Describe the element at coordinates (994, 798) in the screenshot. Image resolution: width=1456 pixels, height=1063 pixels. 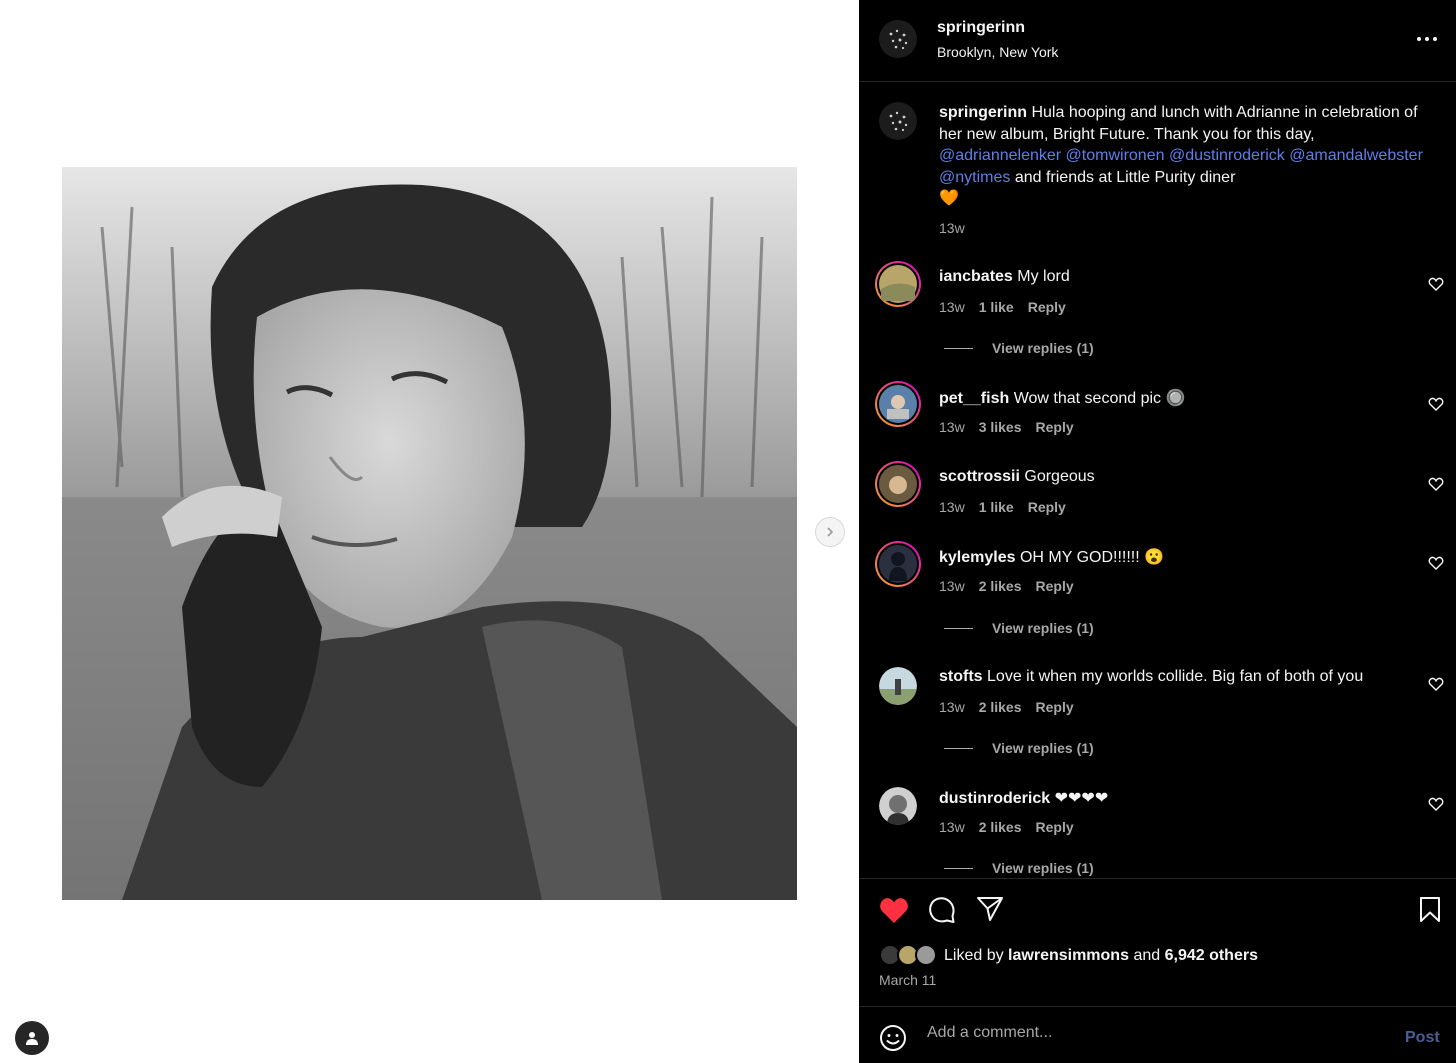
I see `comment-username: dustinroderick` at that location.